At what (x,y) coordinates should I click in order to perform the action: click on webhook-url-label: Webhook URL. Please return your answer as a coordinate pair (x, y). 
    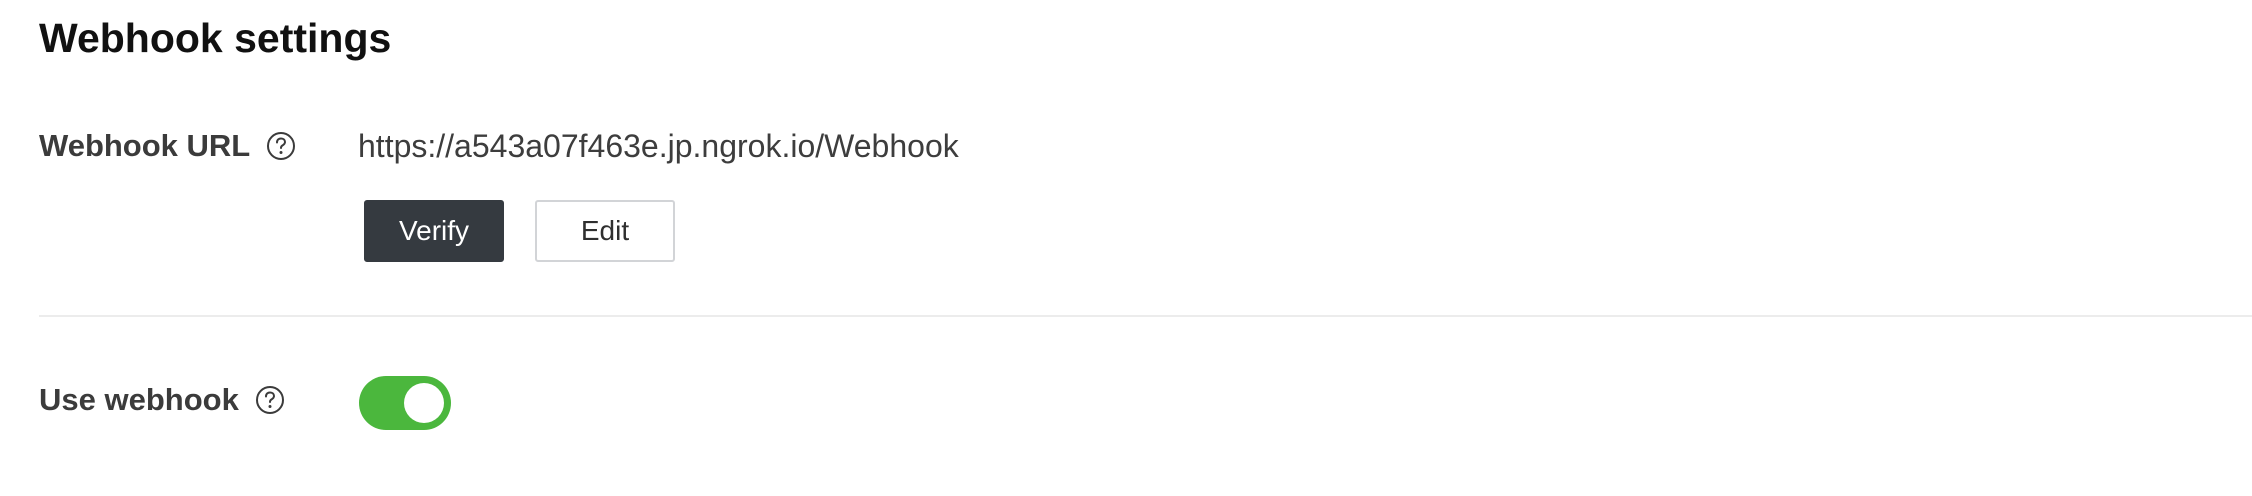
    Looking at the image, I should click on (145, 145).